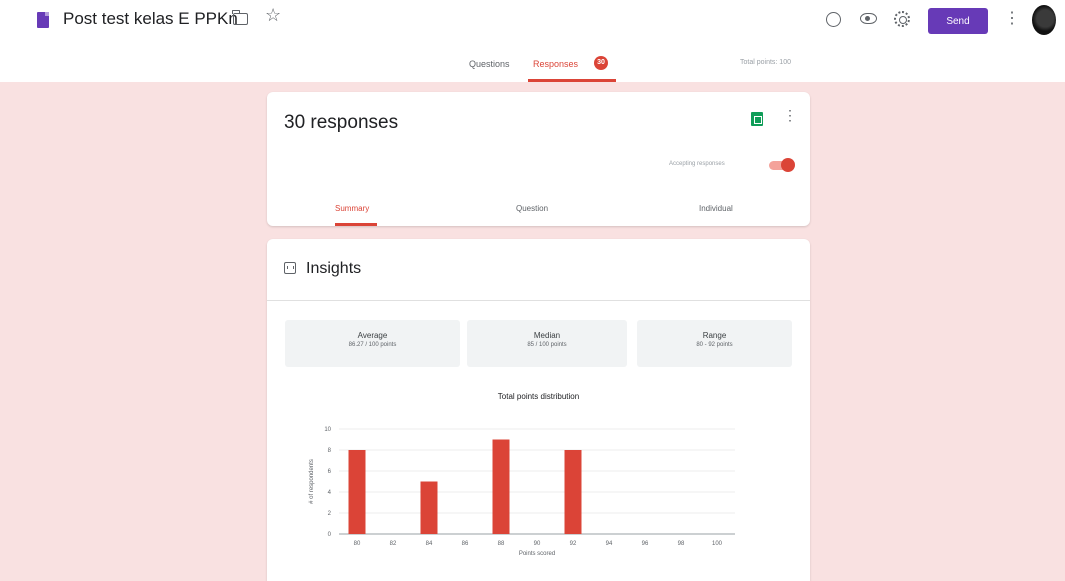 The width and height of the screenshot is (1065, 581). Describe the element at coordinates (330, 535) in the screenshot. I see `y-tick-label: 0` at that location.